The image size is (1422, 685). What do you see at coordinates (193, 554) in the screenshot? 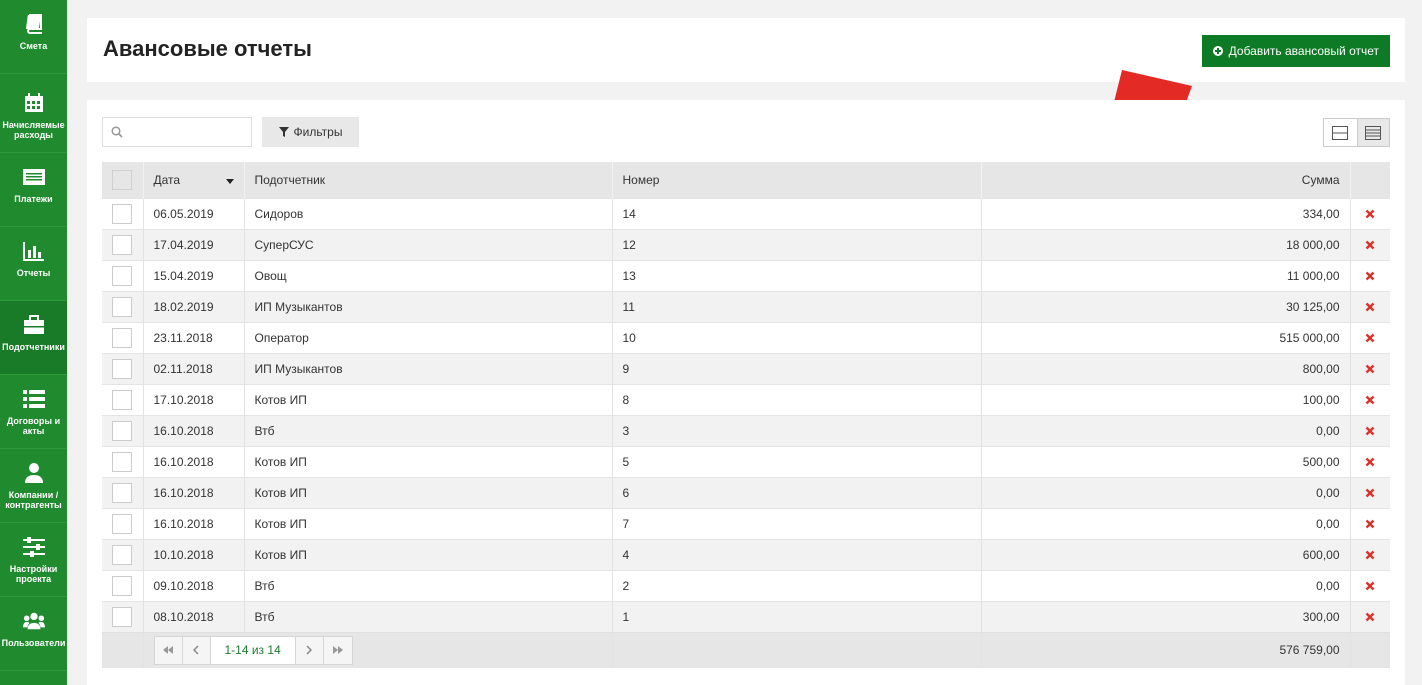
I see `row-date: 10.10.2018` at bounding box center [193, 554].